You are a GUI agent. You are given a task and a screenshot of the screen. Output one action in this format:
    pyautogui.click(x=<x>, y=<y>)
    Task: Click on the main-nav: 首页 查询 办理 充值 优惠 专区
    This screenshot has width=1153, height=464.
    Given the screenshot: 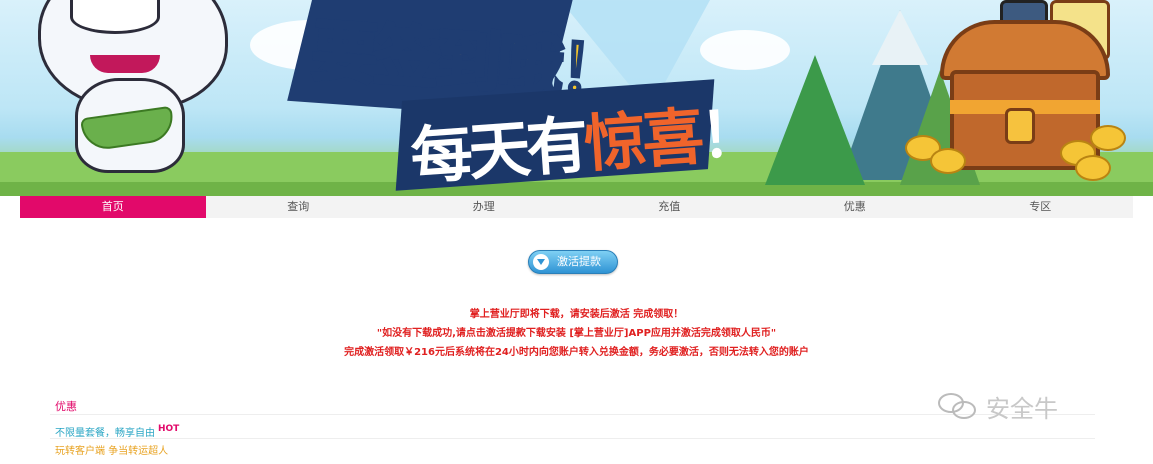 What is the action you would take?
    pyautogui.click(x=576, y=207)
    